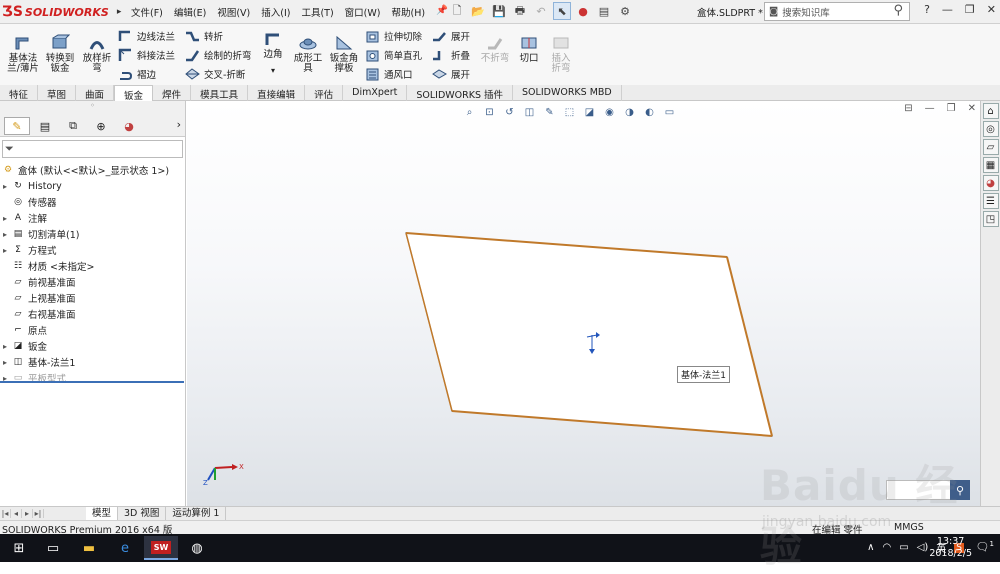 This screenshot has width=1000, height=574. Describe the element at coordinates (223, 475) in the screenshot. I see `reference-triad-icon: X Z` at that location.